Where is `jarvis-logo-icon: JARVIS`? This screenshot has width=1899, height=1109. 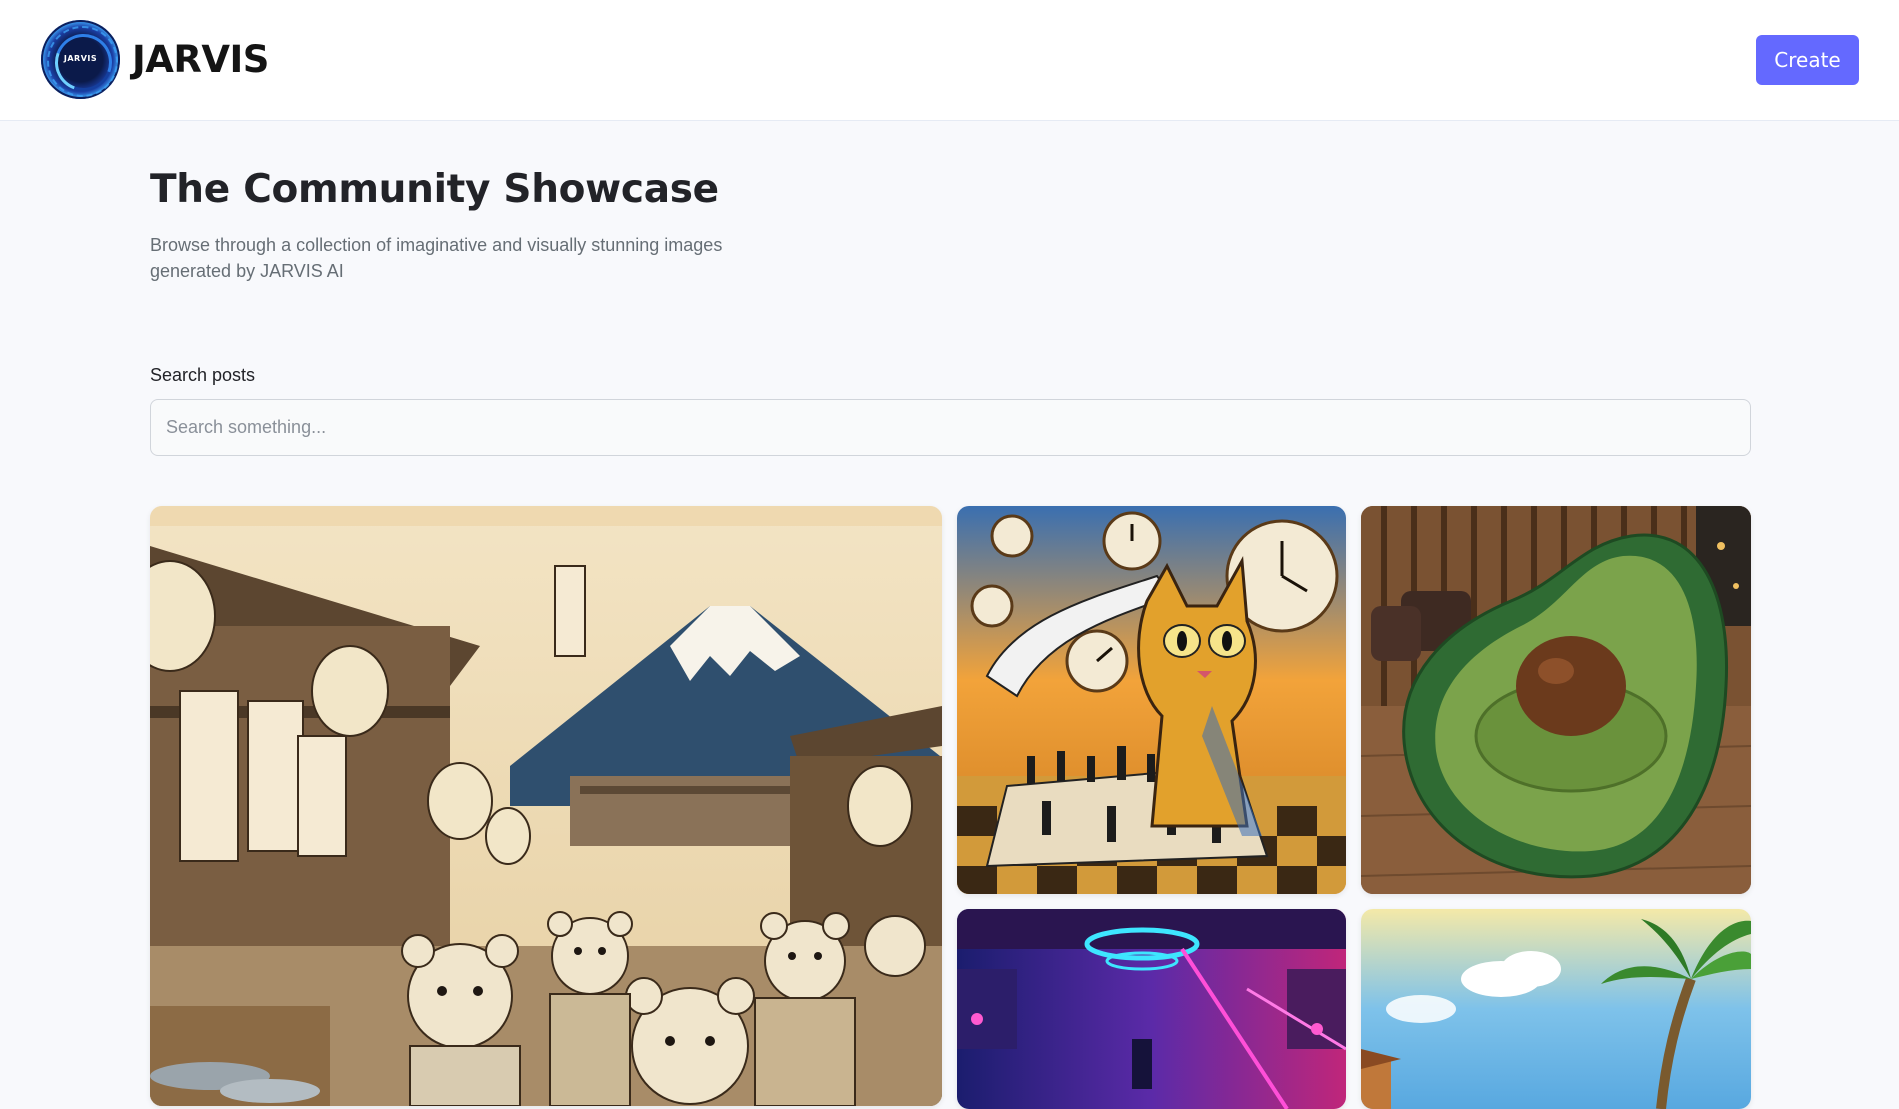
jarvis-logo-icon: JARVIS is located at coordinates (80, 59).